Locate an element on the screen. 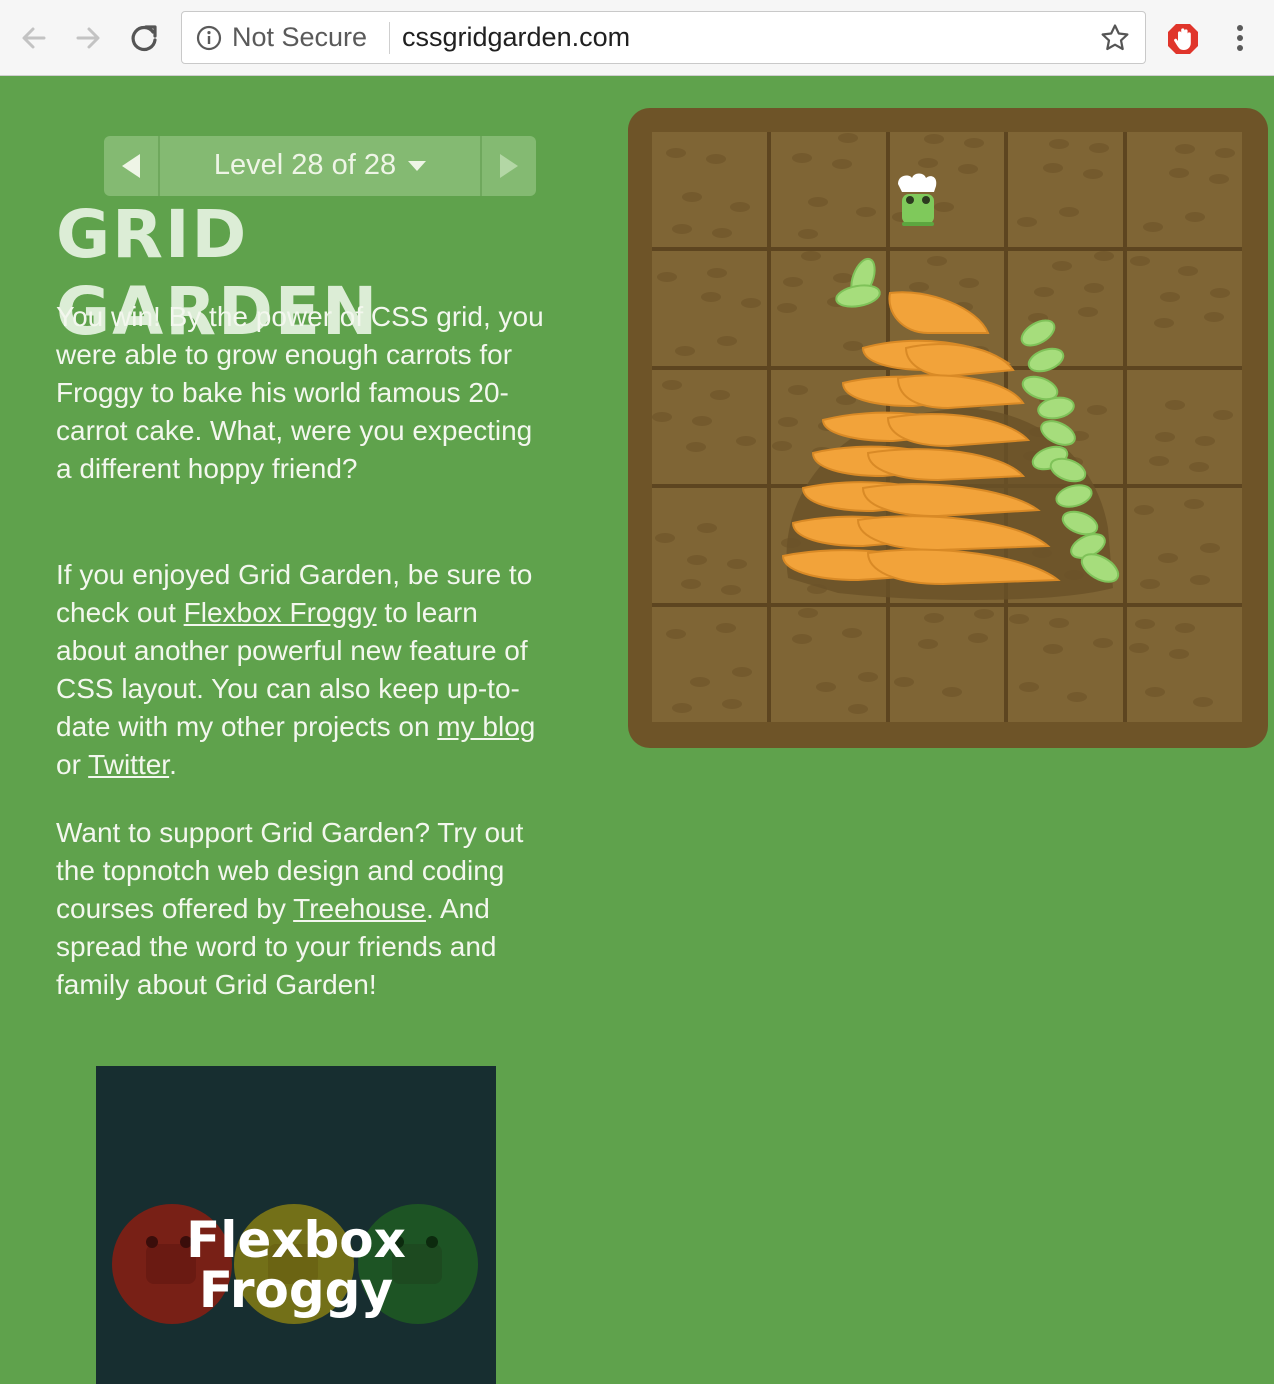  level-indicator: Level 28 of 28 is located at coordinates (320, 166).